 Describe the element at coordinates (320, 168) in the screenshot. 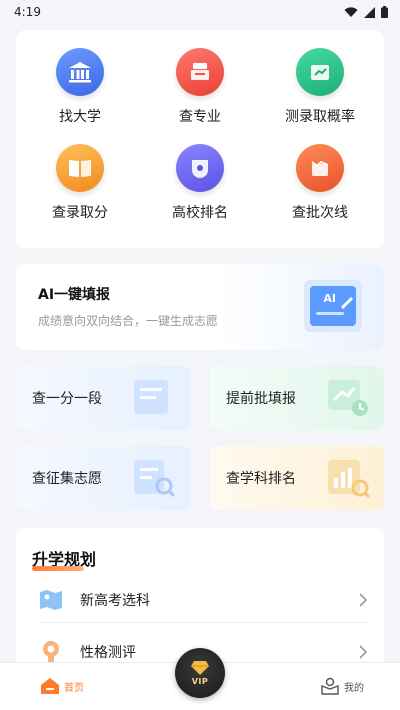

I see `batch-line-icon` at that location.